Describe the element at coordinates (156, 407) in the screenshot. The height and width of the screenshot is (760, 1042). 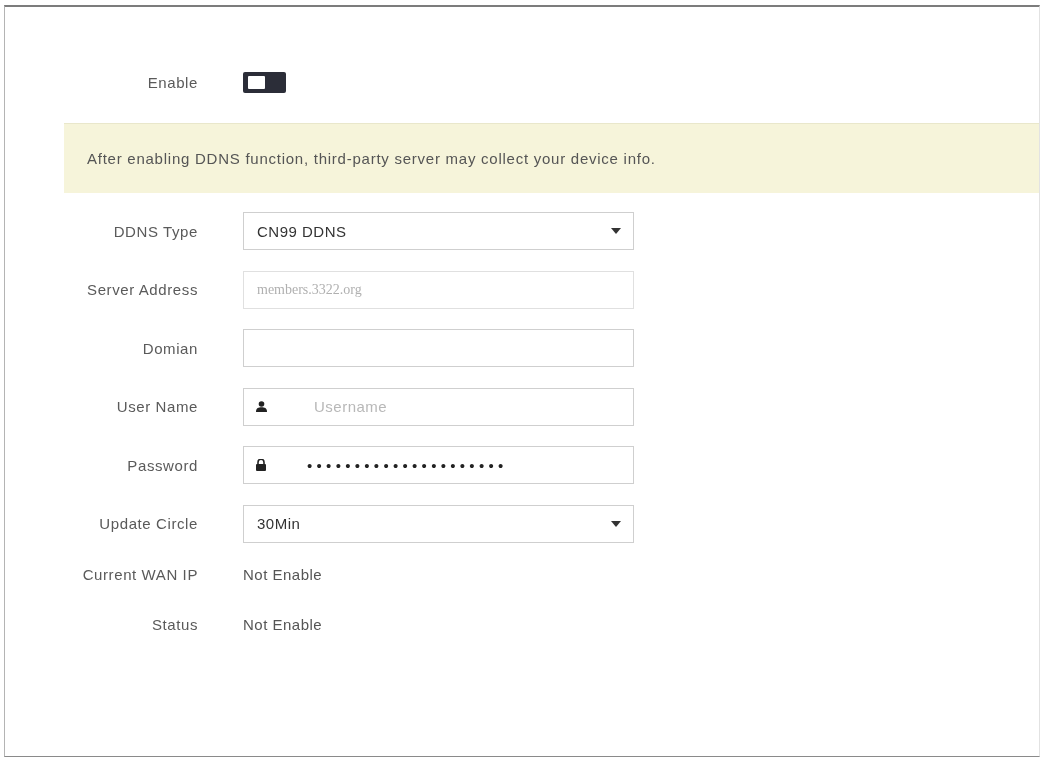
I see `field-label: User Name` at that location.